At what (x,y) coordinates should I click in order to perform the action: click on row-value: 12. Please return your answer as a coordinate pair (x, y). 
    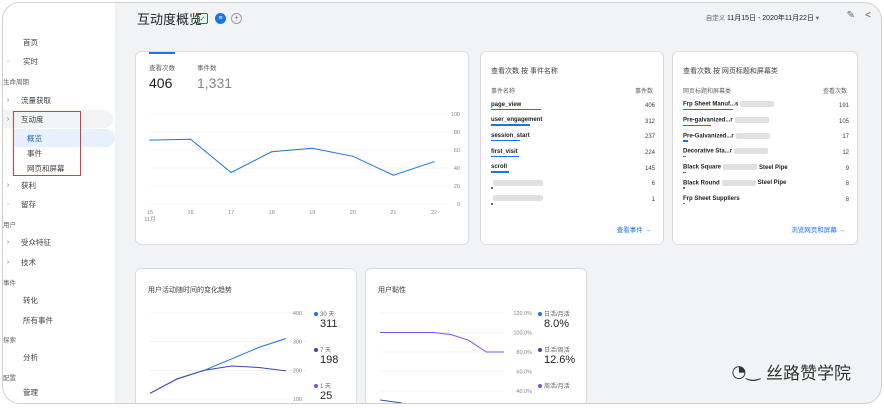
    Looking at the image, I should click on (845, 152).